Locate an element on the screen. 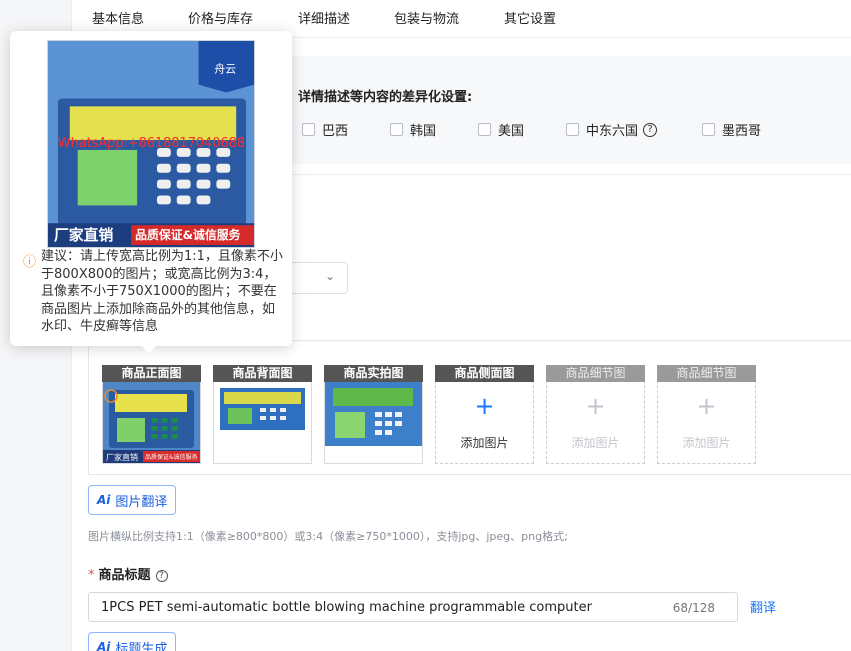 This screenshot has height=651, width=851. tab-price-stock: 价格与库存 is located at coordinates (220, 17).